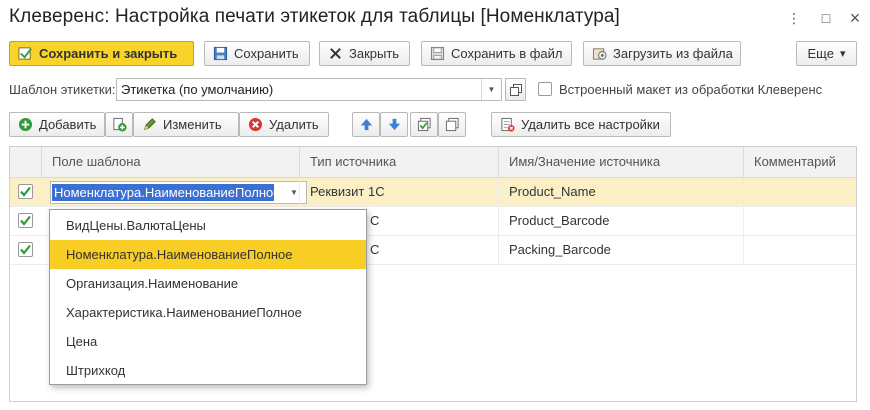  What do you see at coordinates (799, 162) in the screenshot?
I see `header-comment: Комментарий` at bounding box center [799, 162].